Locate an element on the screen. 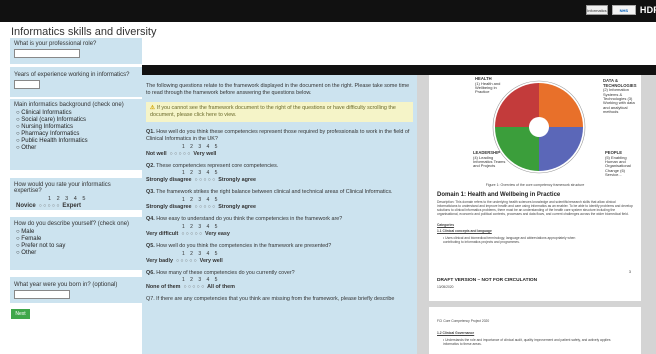 The width and height of the screenshot is (656, 354). option-label: Pharmacy Informatics is located at coordinates (50, 134).